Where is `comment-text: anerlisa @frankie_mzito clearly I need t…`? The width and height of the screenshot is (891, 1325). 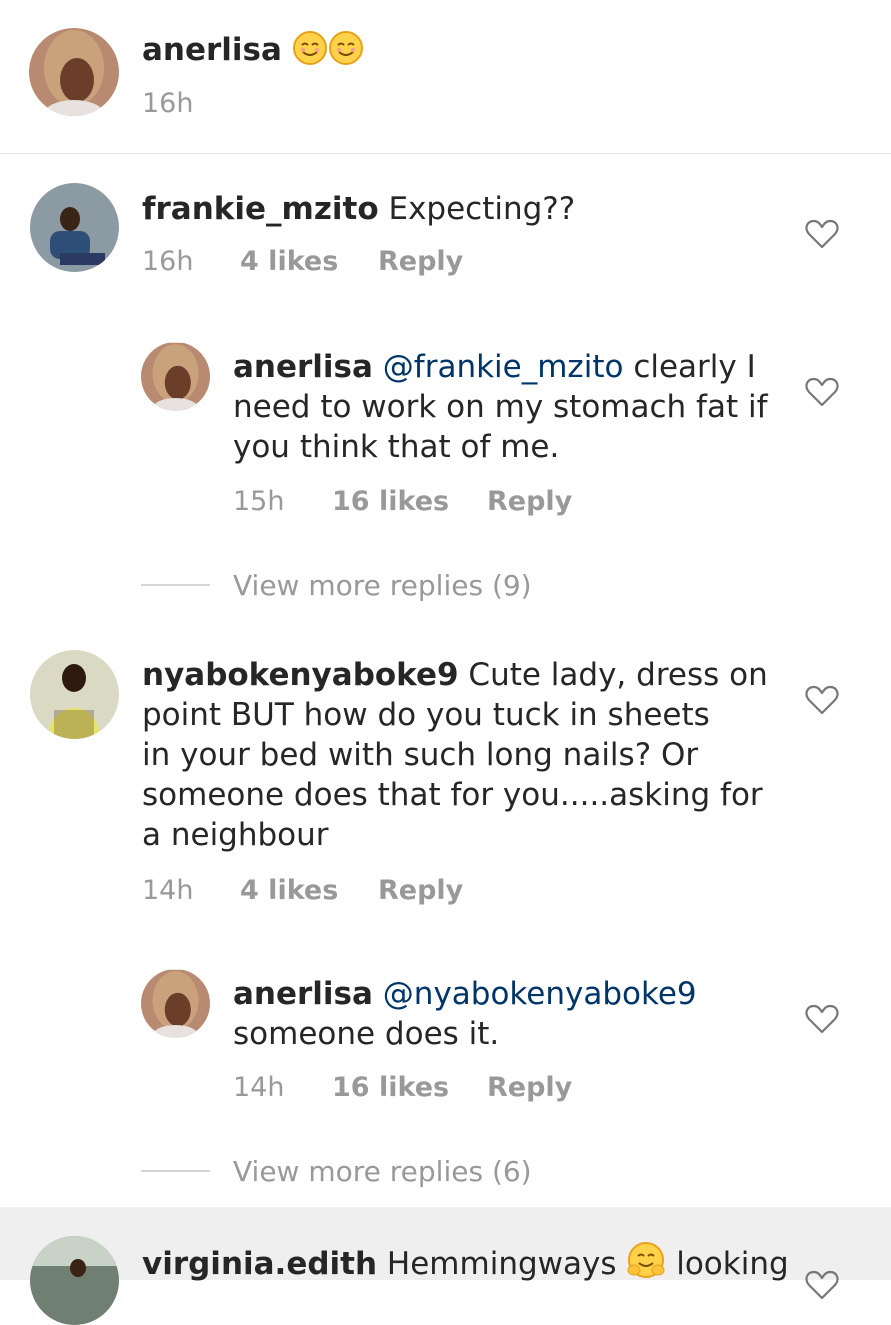 comment-text: anerlisa @frankie_mzito clearly I need t… is located at coordinates (500, 407).